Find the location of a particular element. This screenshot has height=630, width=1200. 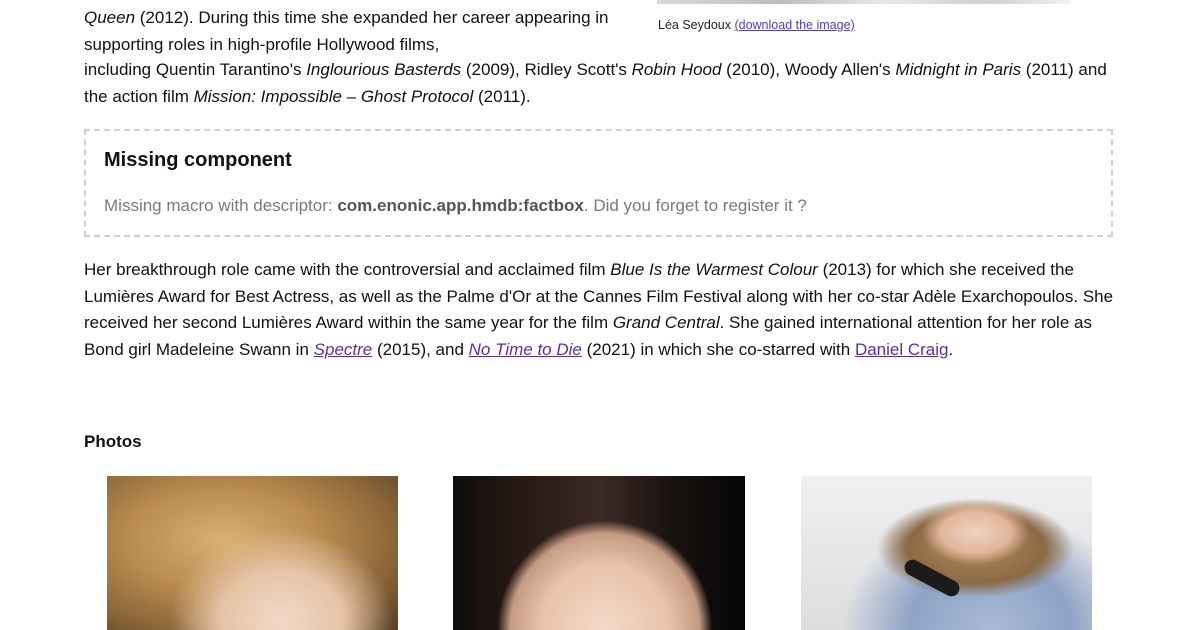

image-caption: Léa Seydoux (download the image) is located at coordinates (756, 25).